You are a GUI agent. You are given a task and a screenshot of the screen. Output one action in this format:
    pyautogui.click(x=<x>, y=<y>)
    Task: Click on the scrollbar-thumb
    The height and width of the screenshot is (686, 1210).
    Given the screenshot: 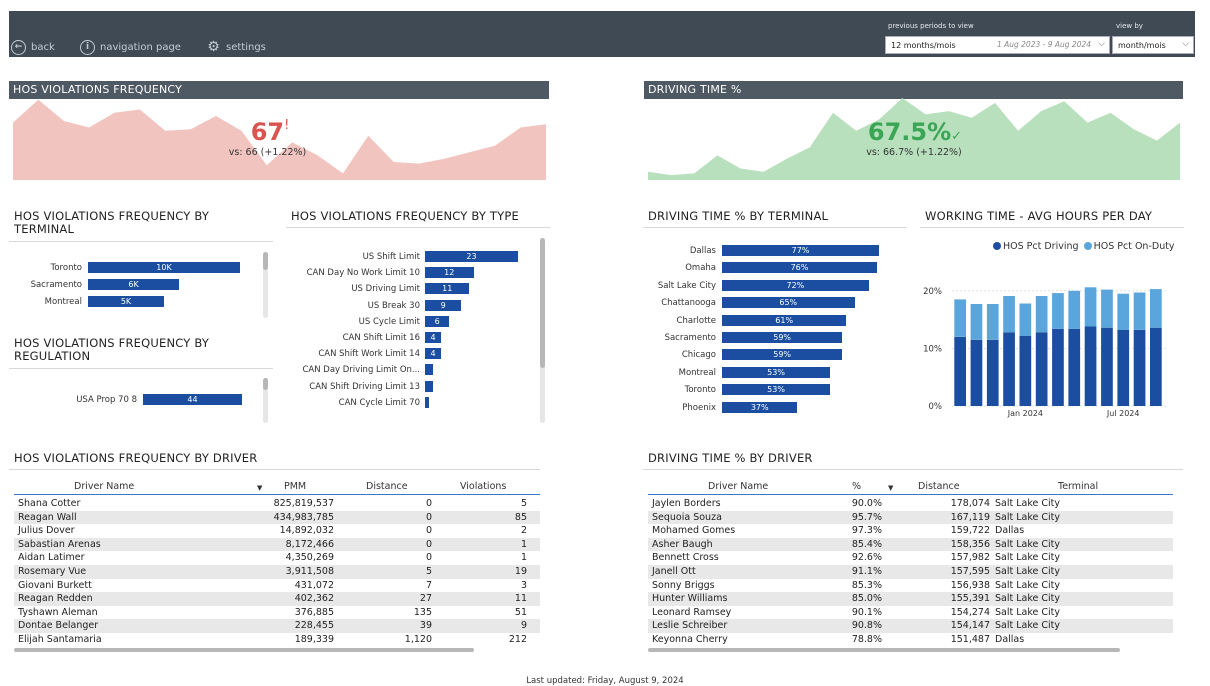 What is the action you would take?
    pyautogui.click(x=542, y=303)
    